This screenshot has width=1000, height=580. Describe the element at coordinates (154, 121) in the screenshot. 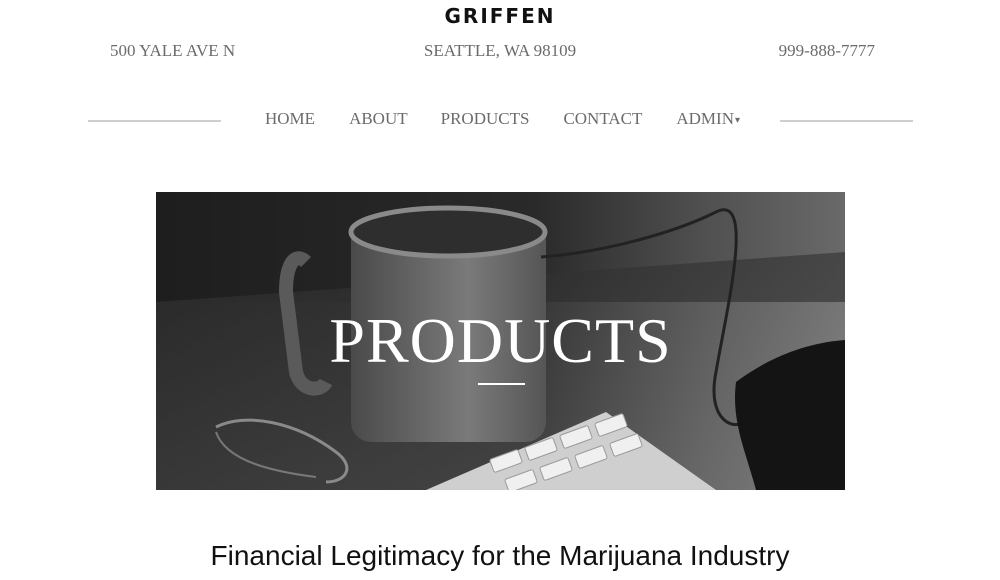

I see `nav-divider-left` at that location.